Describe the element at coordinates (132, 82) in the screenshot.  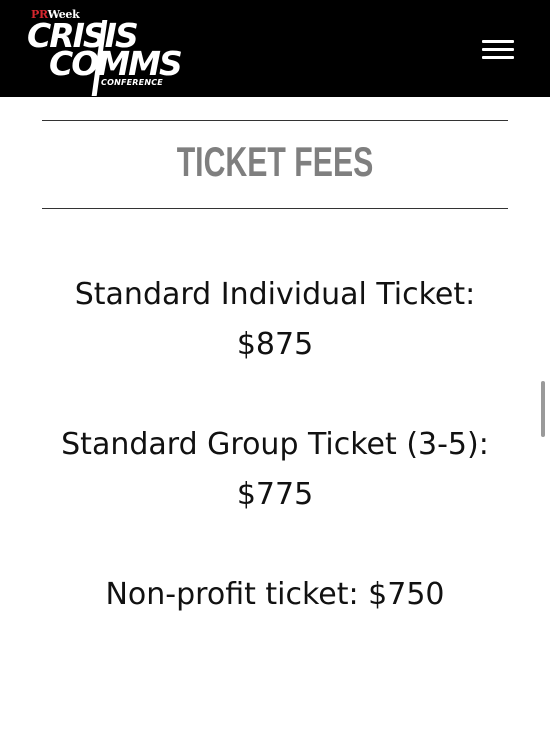
I see `logo-conference: CONFERENCE` at that location.